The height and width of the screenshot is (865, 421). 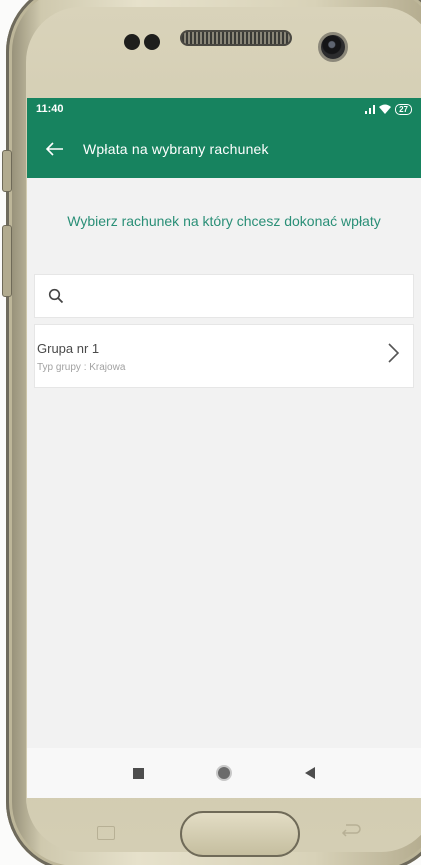 What do you see at coordinates (55, 149) in the screenshot?
I see `back-arrow-icon` at bounding box center [55, 149].